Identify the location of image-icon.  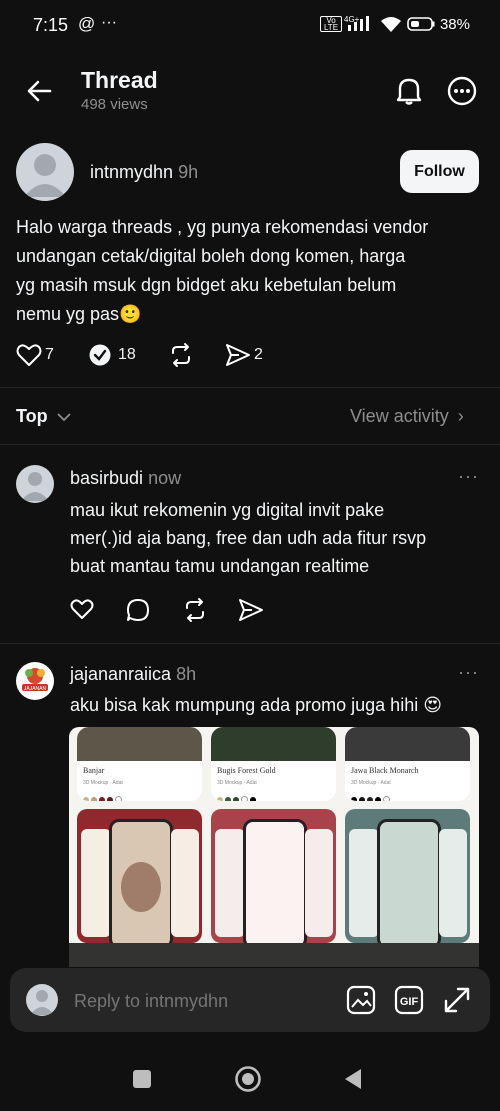
(361, 1000).